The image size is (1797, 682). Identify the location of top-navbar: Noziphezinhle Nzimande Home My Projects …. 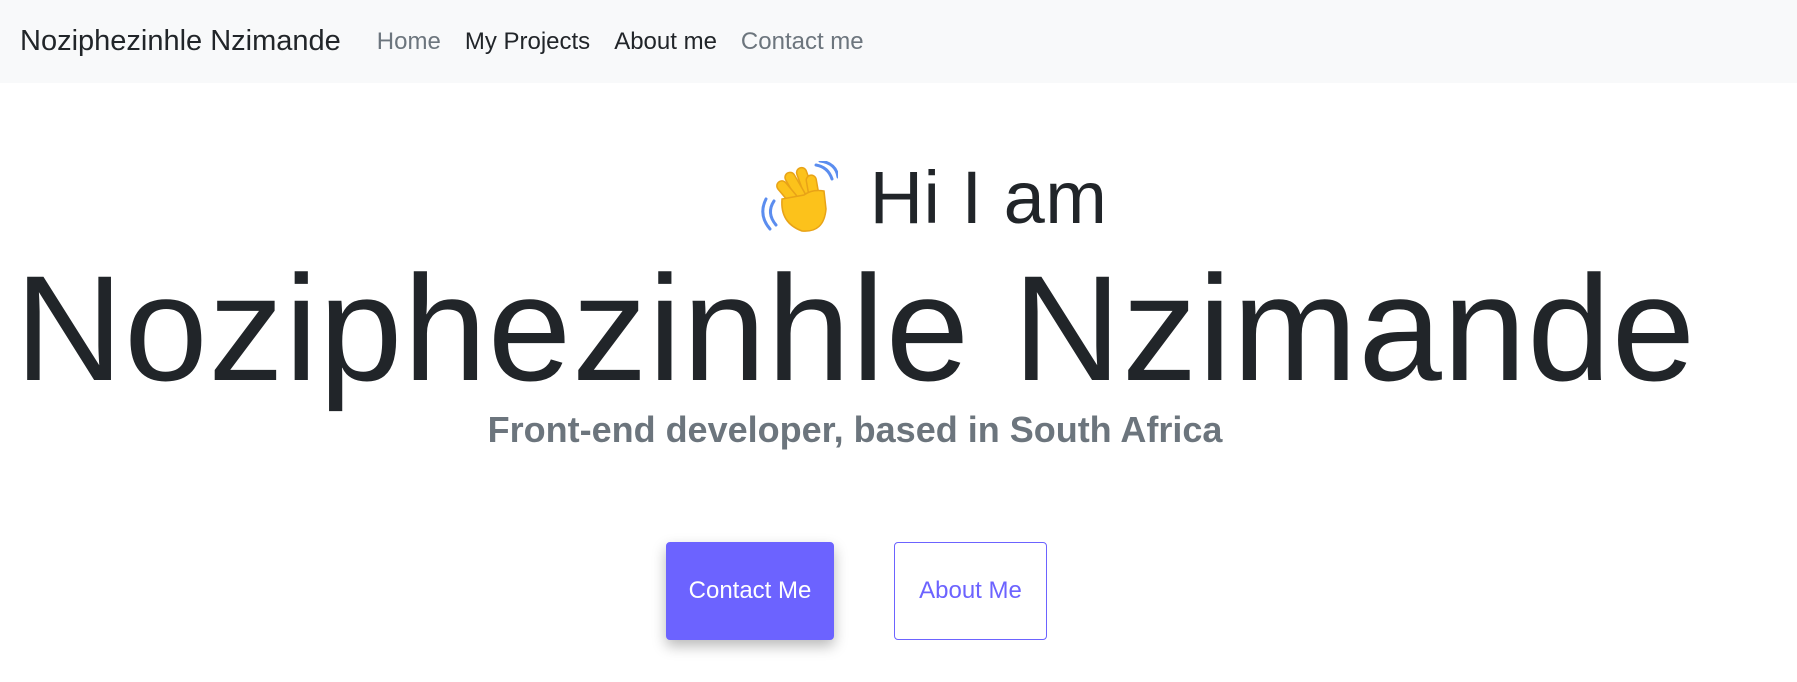
(898, 41).